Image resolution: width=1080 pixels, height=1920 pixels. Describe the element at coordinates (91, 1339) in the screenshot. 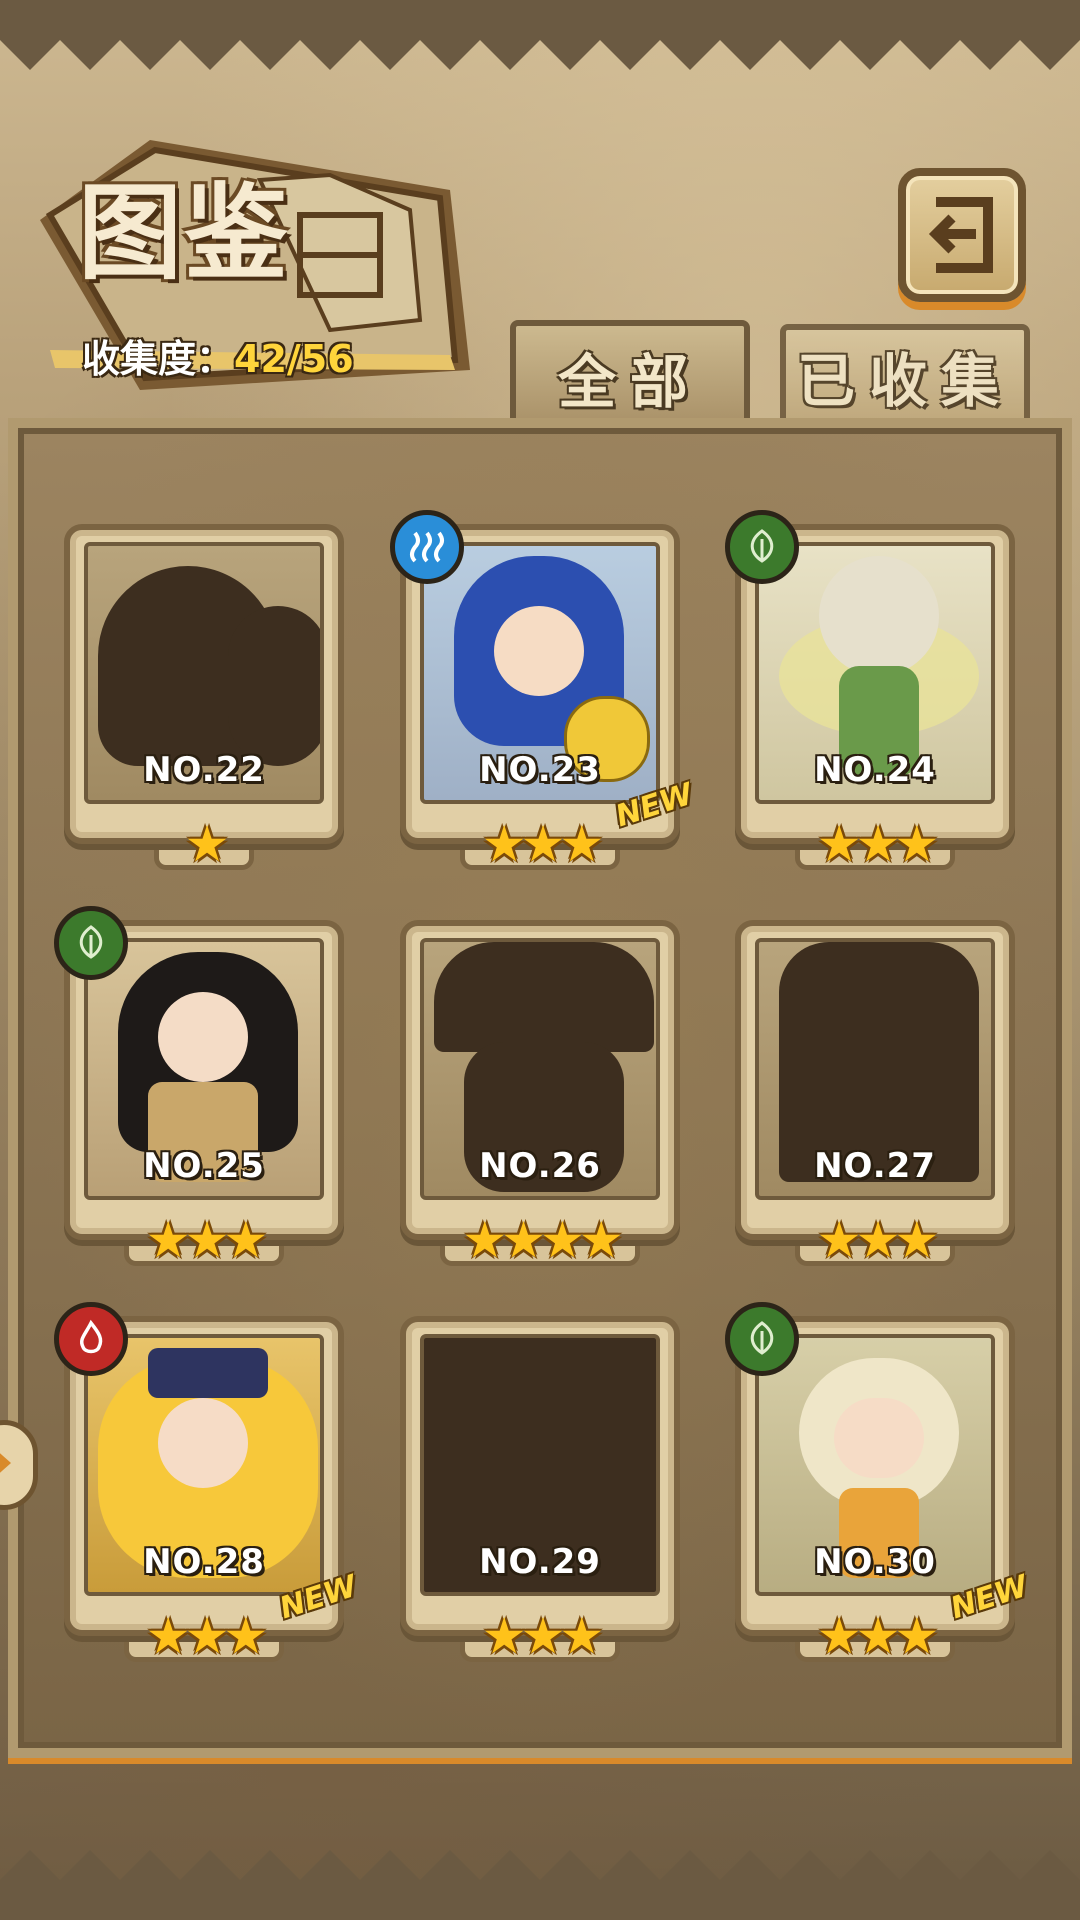

I see `fire-element-icon` at that location.